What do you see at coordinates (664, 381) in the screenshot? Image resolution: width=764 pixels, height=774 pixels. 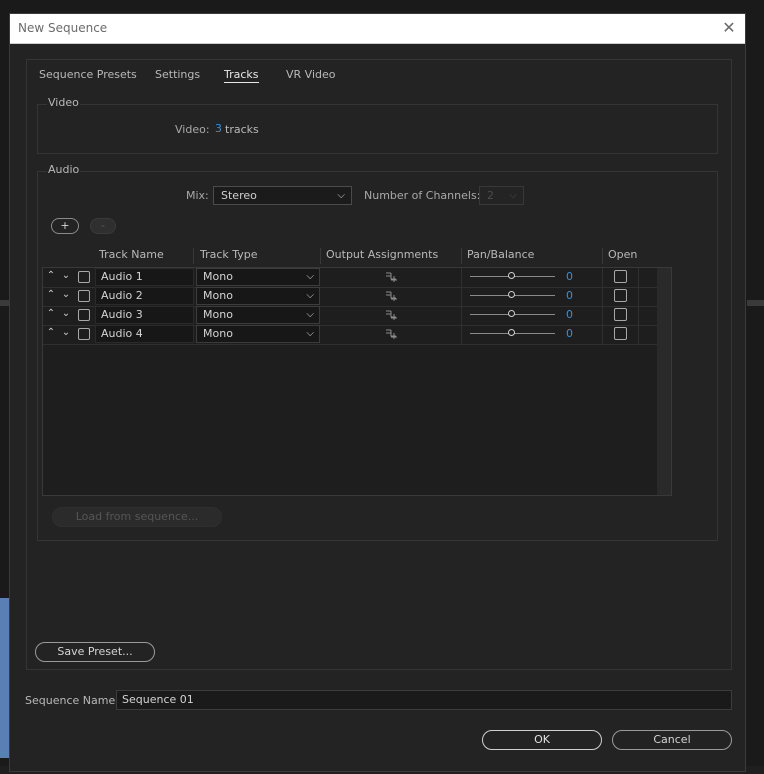 I see `table-scrollbar` at bounding box center [664, 381].